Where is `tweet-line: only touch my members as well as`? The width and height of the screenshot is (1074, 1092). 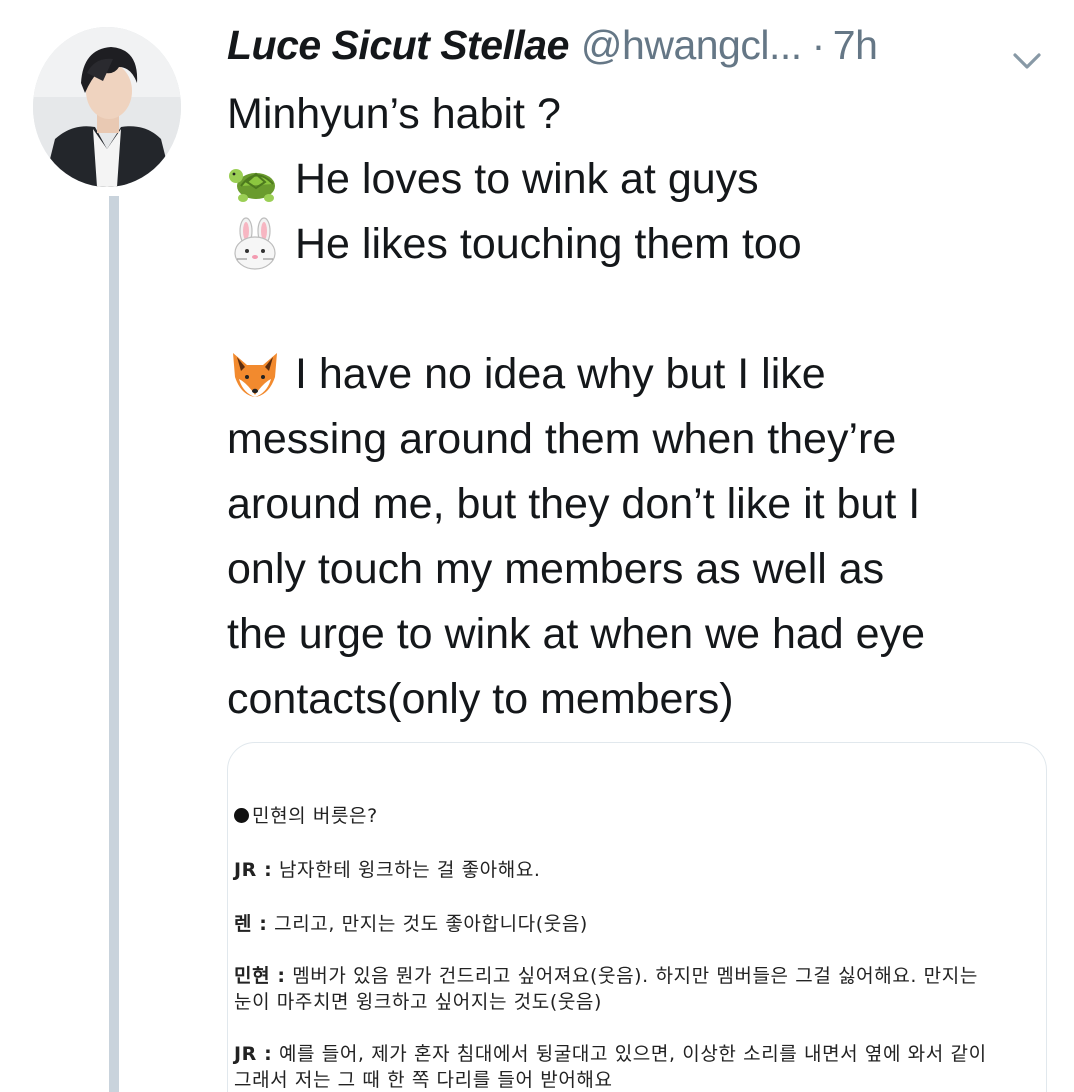 tweet-line: only touch my members as well as is located at coordinates (556, 569).